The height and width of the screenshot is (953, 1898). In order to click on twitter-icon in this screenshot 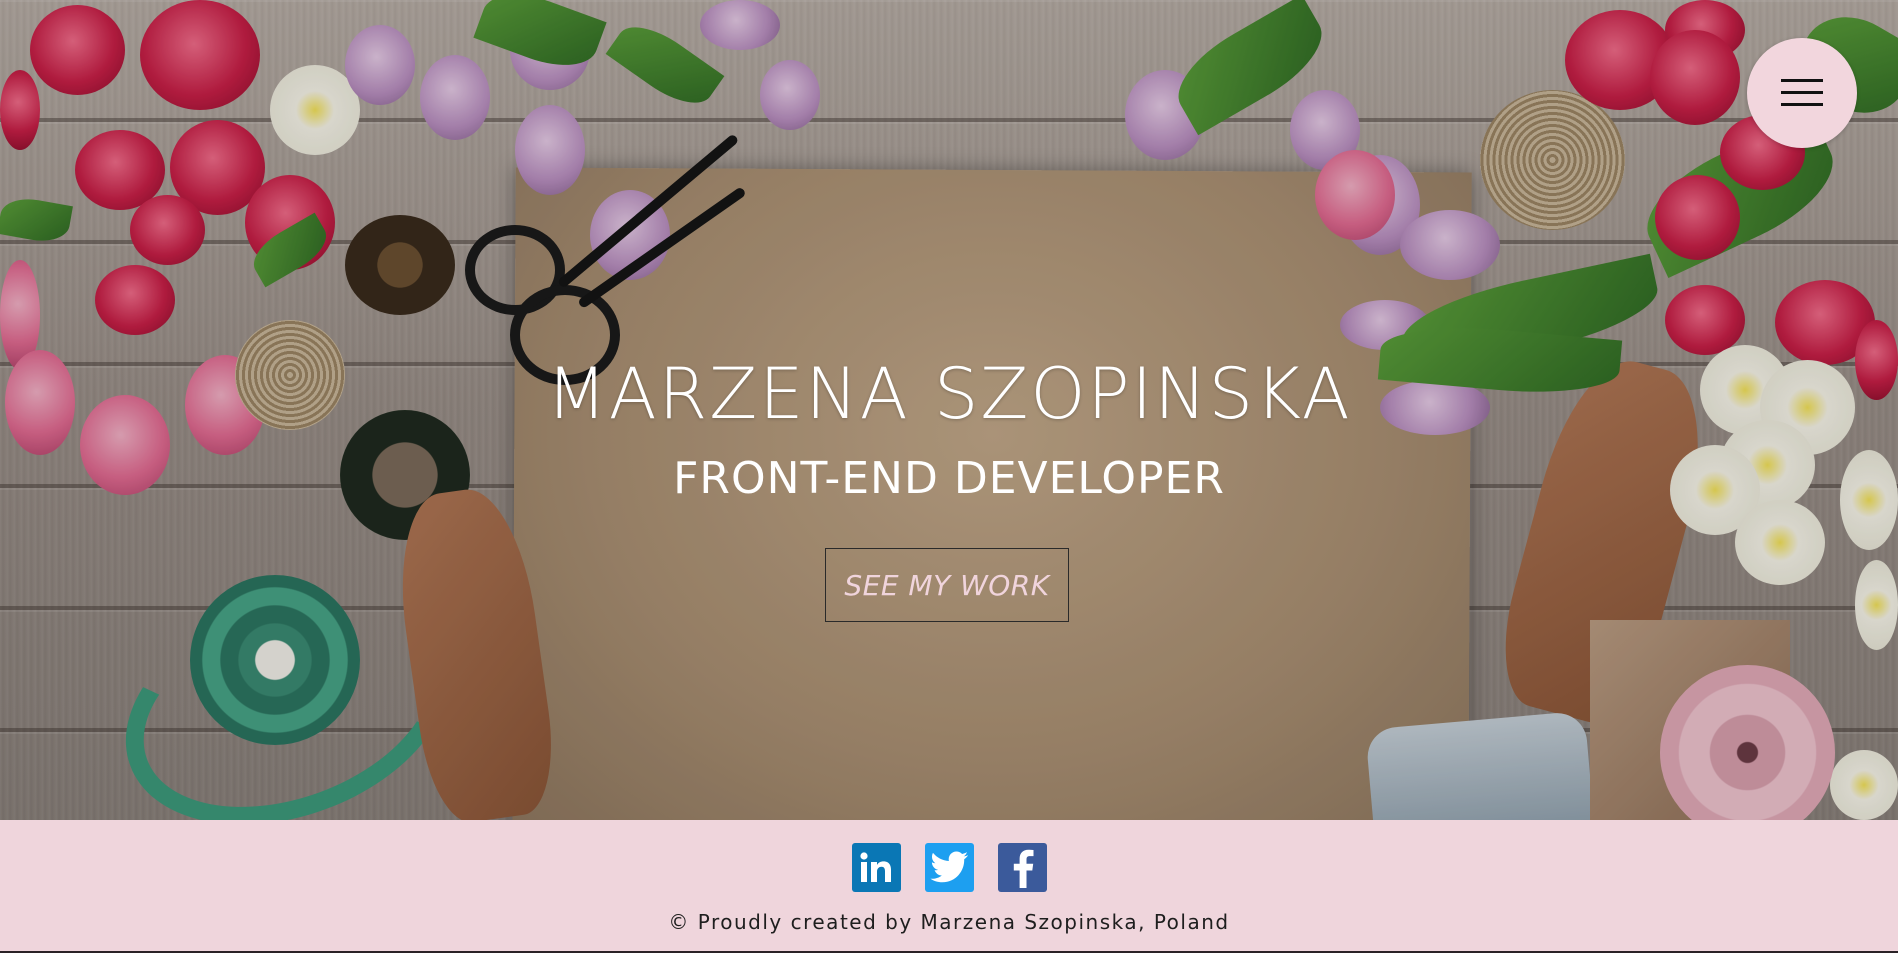, I will do `click(949, 866)`.